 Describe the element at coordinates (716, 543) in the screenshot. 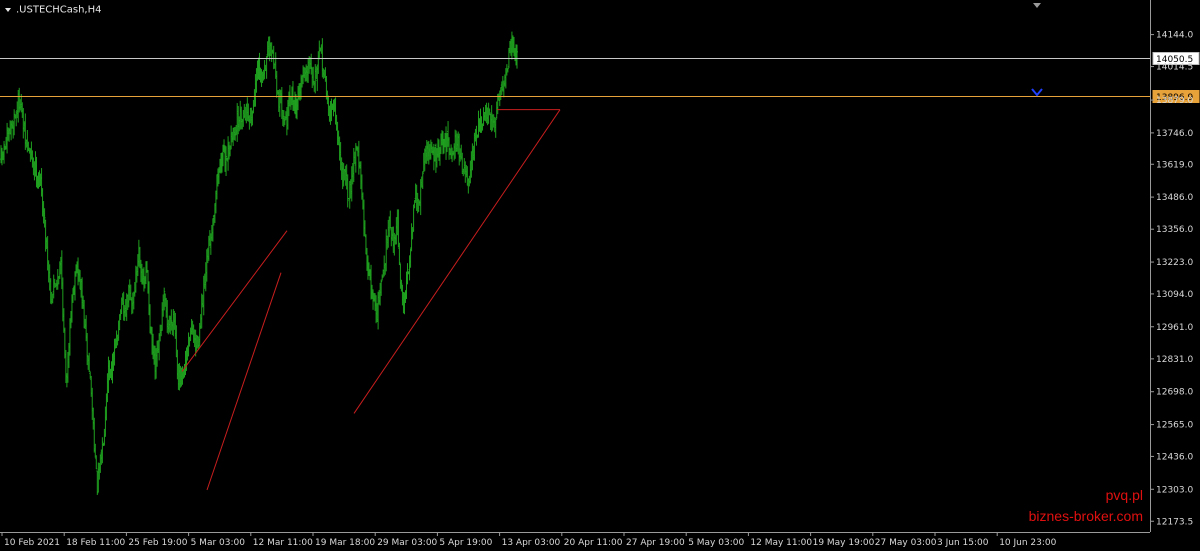

I see `x-tick-label: 5 May 03:00` at that location.